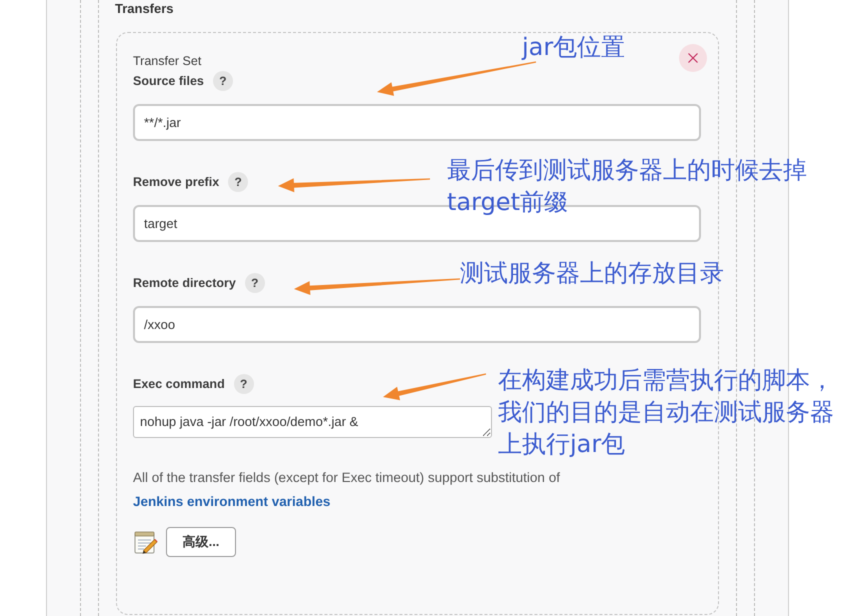  What do you see at coordinates (168, 81) in the screenshot?
I see `field-label: Source files` at bounding box center [168, 81].